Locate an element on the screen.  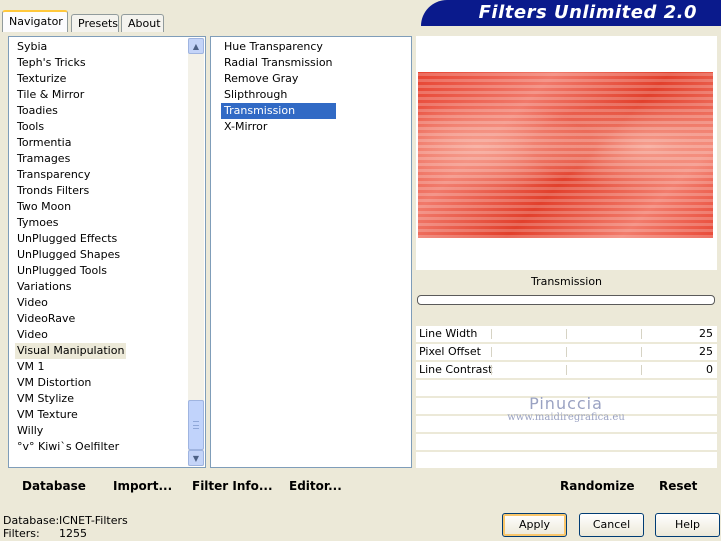
tab-presets-label: Presets is located at coordinates (98, 23).